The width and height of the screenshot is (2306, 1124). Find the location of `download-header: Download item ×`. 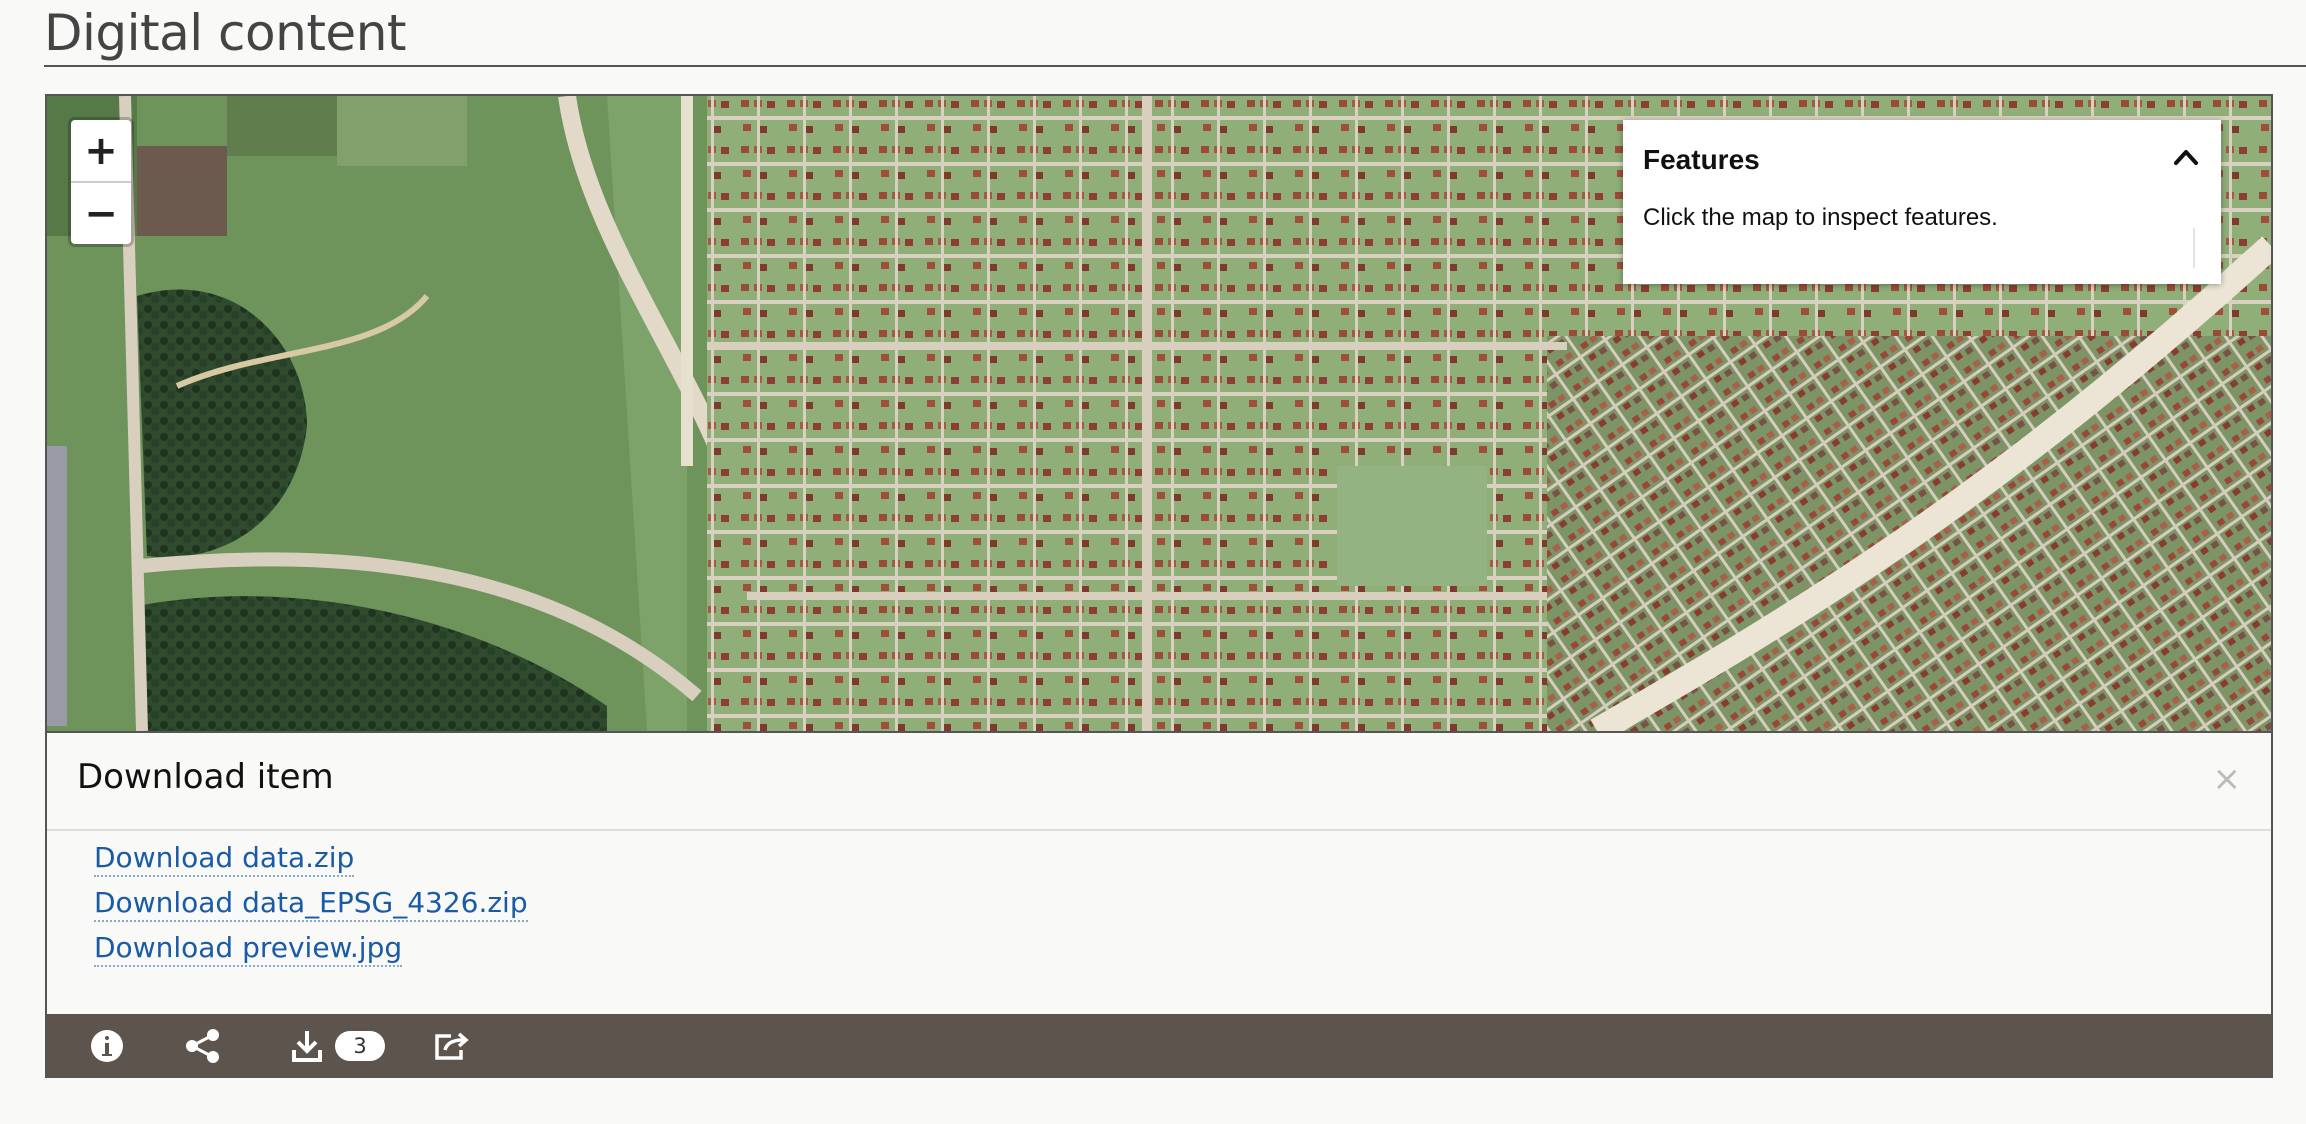

download-header: Download item × is located at coordinates (1159, 782).